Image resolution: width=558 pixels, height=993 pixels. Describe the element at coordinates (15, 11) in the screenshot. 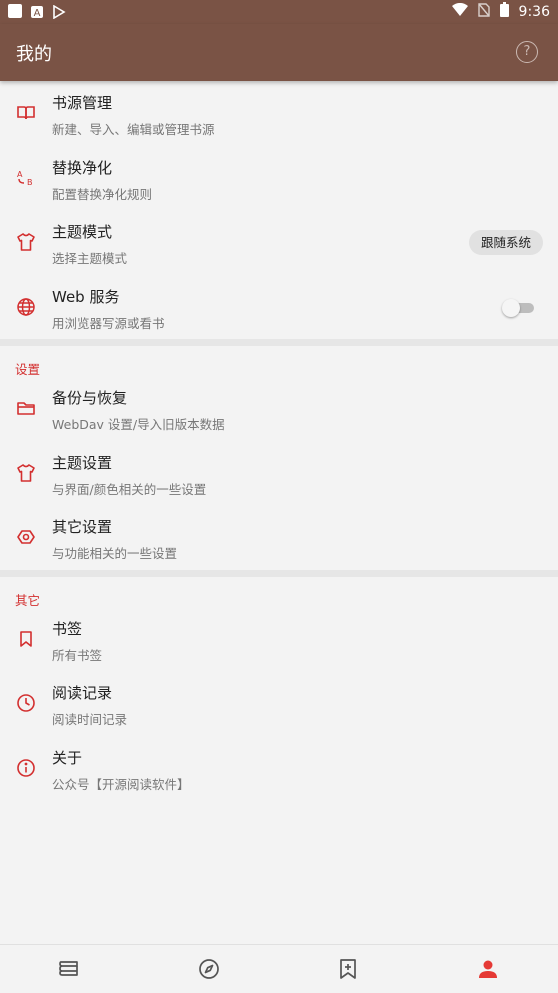

I see `notification-app-icon` at that location.